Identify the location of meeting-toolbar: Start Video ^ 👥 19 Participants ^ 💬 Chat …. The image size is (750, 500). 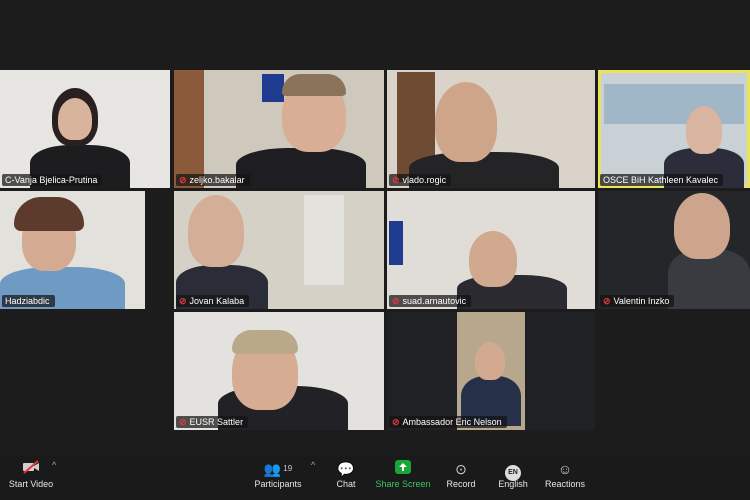
(375, 478).